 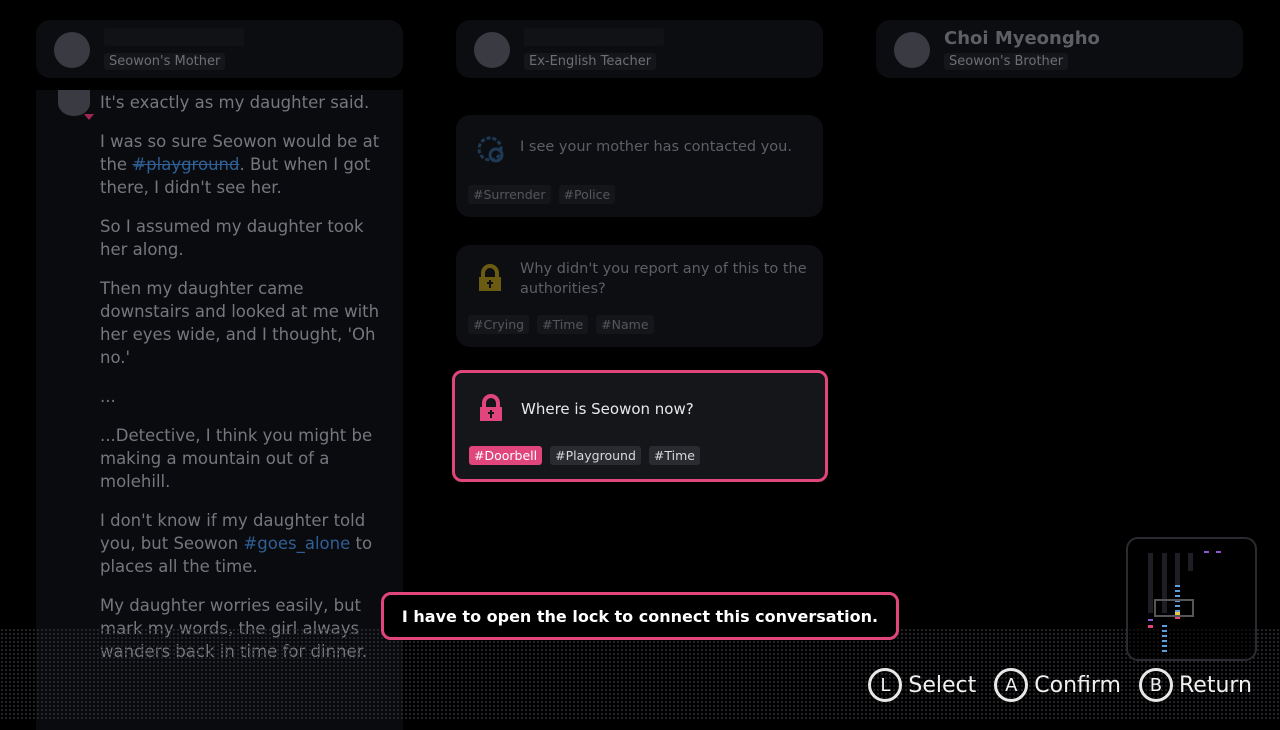 I want to click on topic-tag: #Doorbell, so click(x=506, y=455).